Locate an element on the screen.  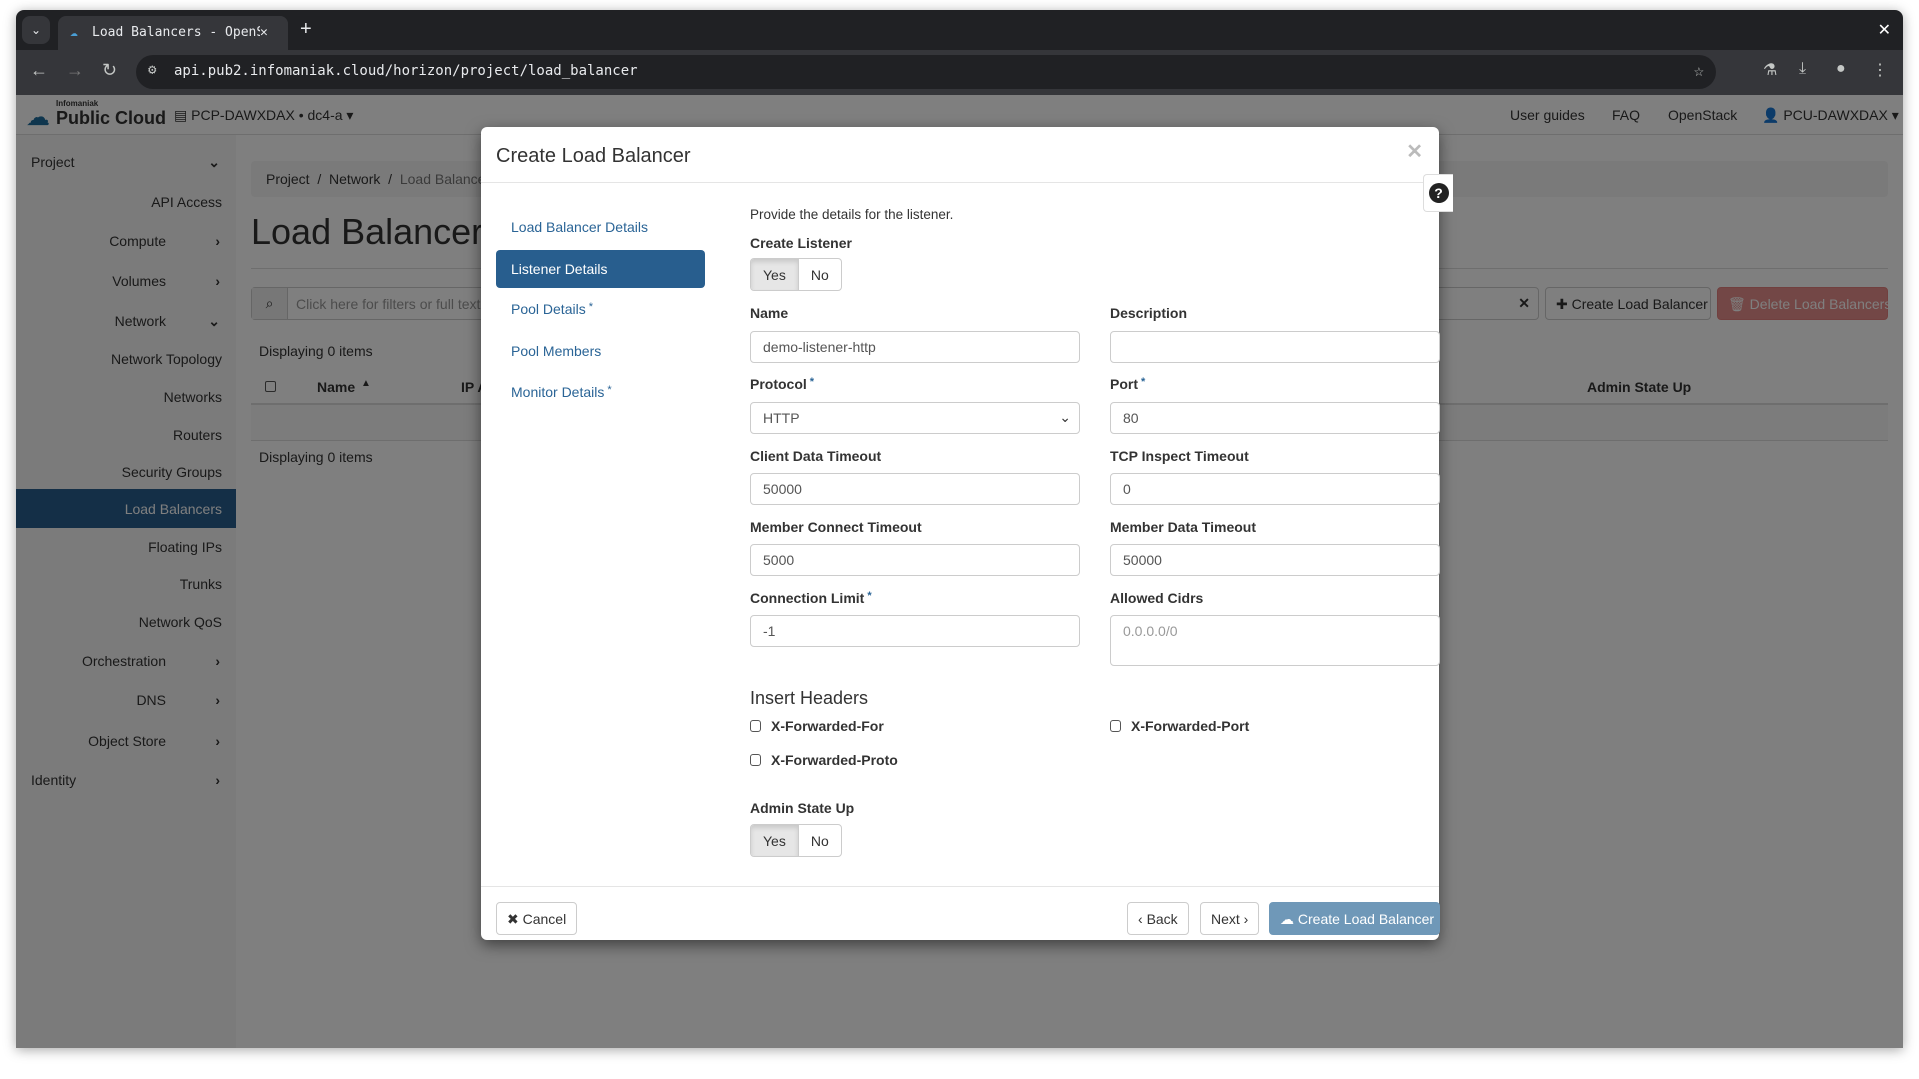
step-monitor-details: Monitor Details * is located at coordinates (600, 392).